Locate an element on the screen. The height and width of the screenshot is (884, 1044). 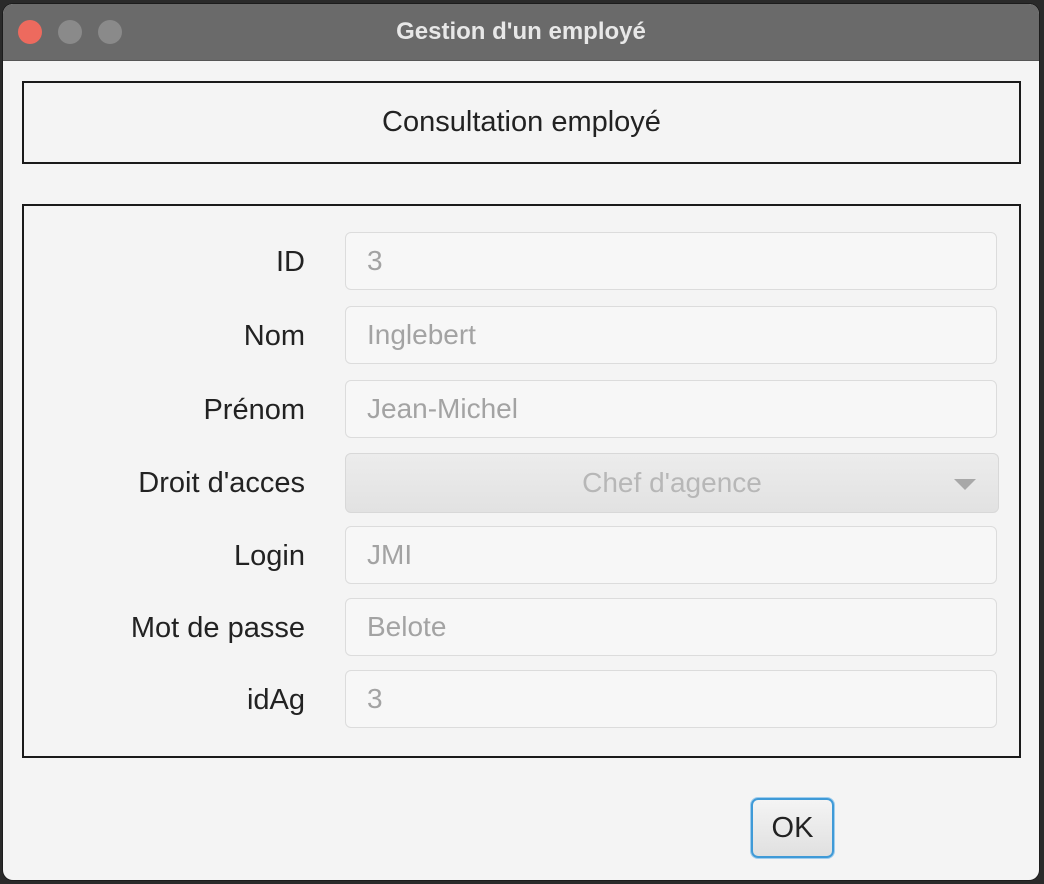
title-bar: Gestion d'un employé is located at coordinates (521, 32).